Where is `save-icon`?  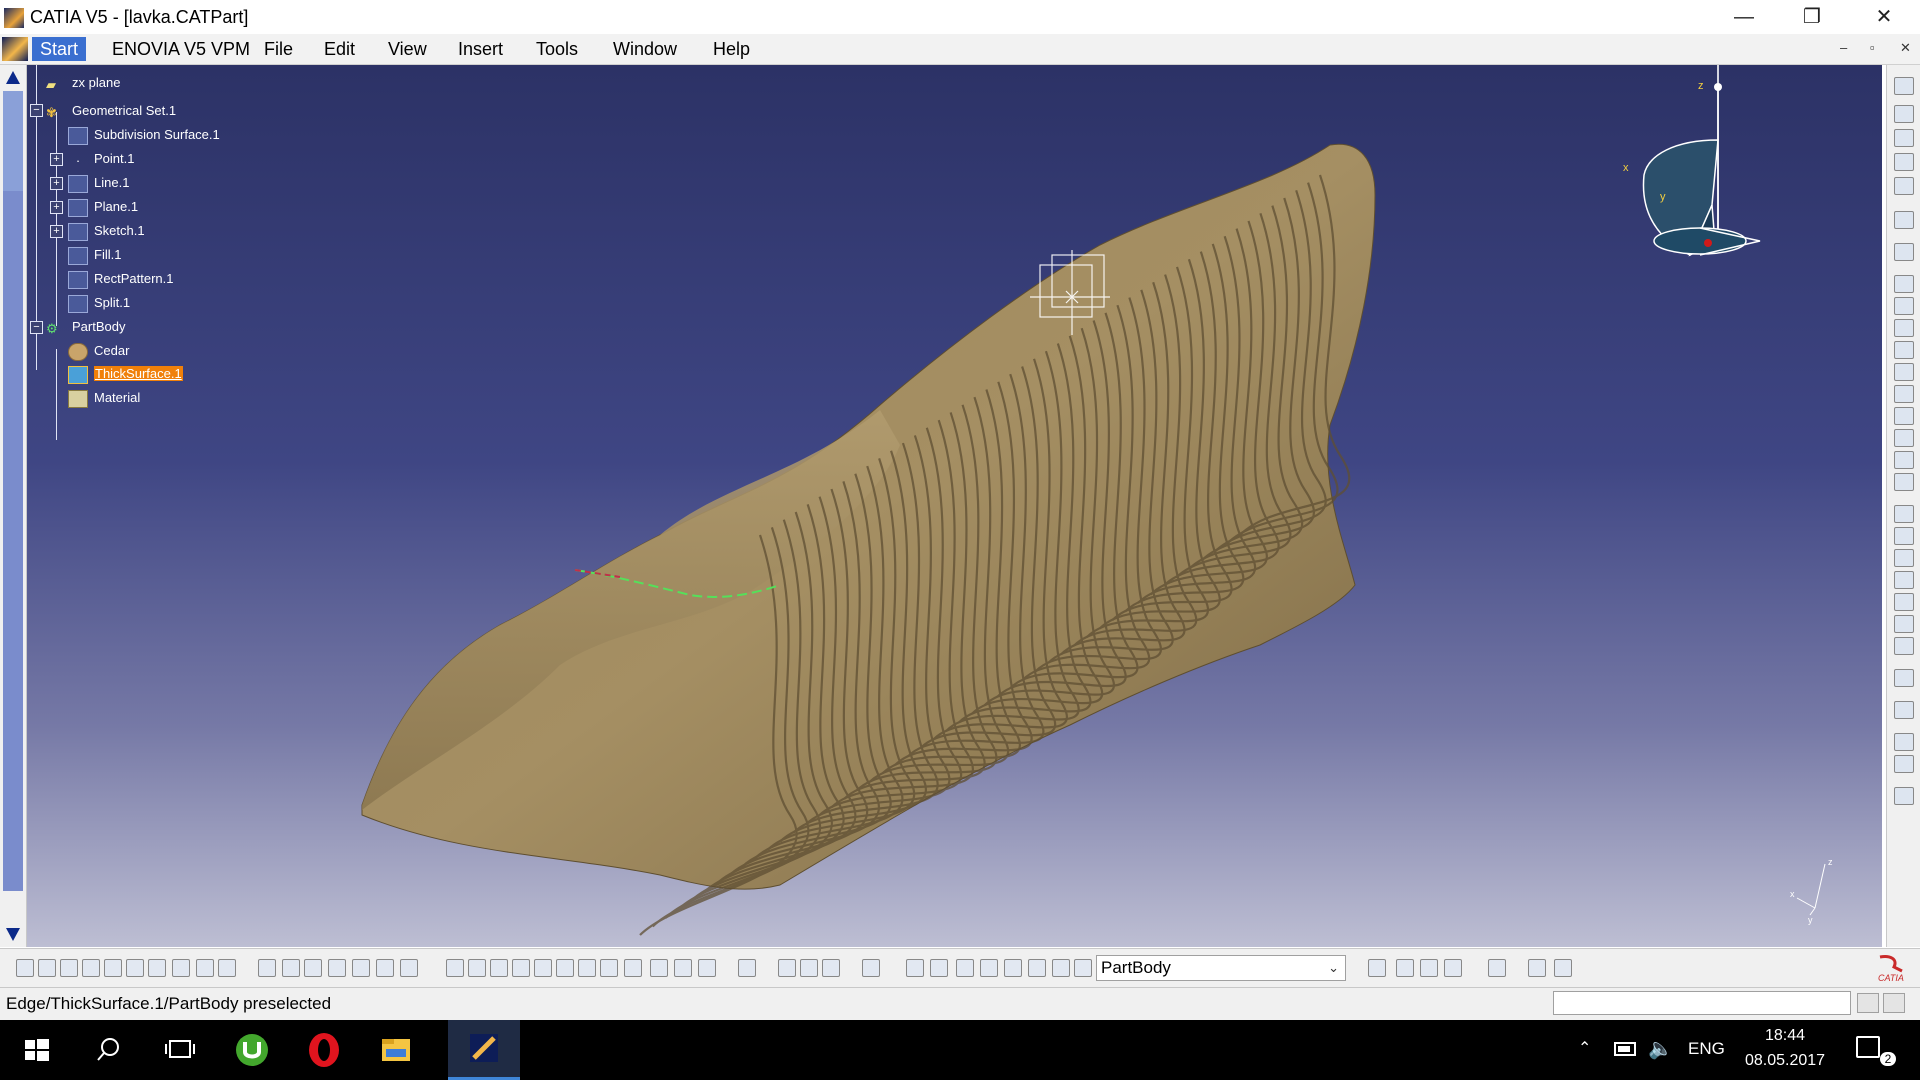 save-icon is located at coordinates (69, 968).